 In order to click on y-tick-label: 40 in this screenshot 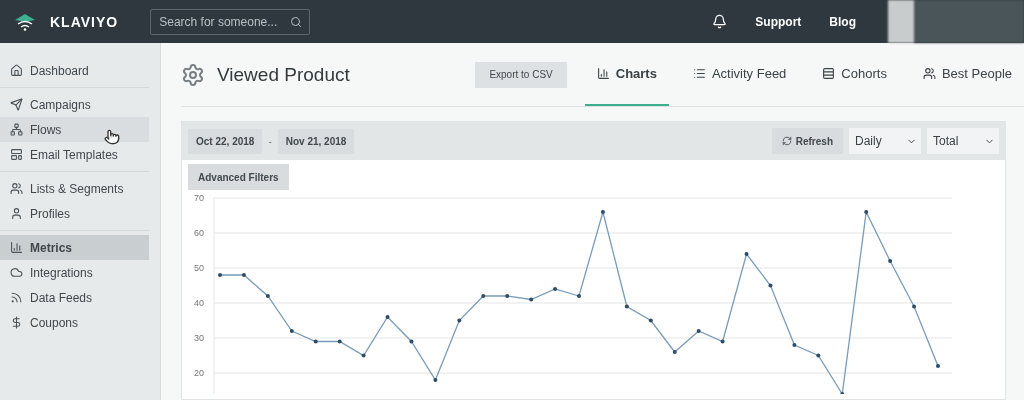, I will do `click(199, 303)`.